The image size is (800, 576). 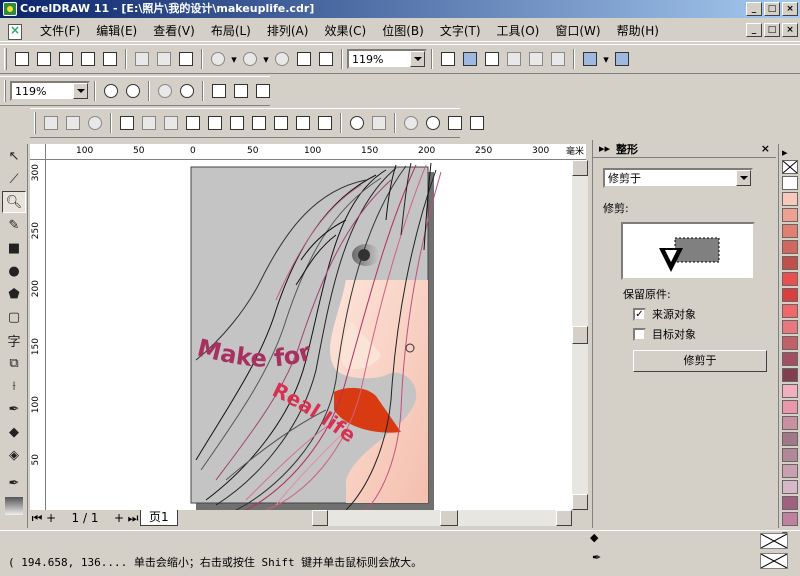 What do you see at coordinates (51, 518) in the screenshot?
I see `prev-page-button: +` at bounding box center [51, 518].